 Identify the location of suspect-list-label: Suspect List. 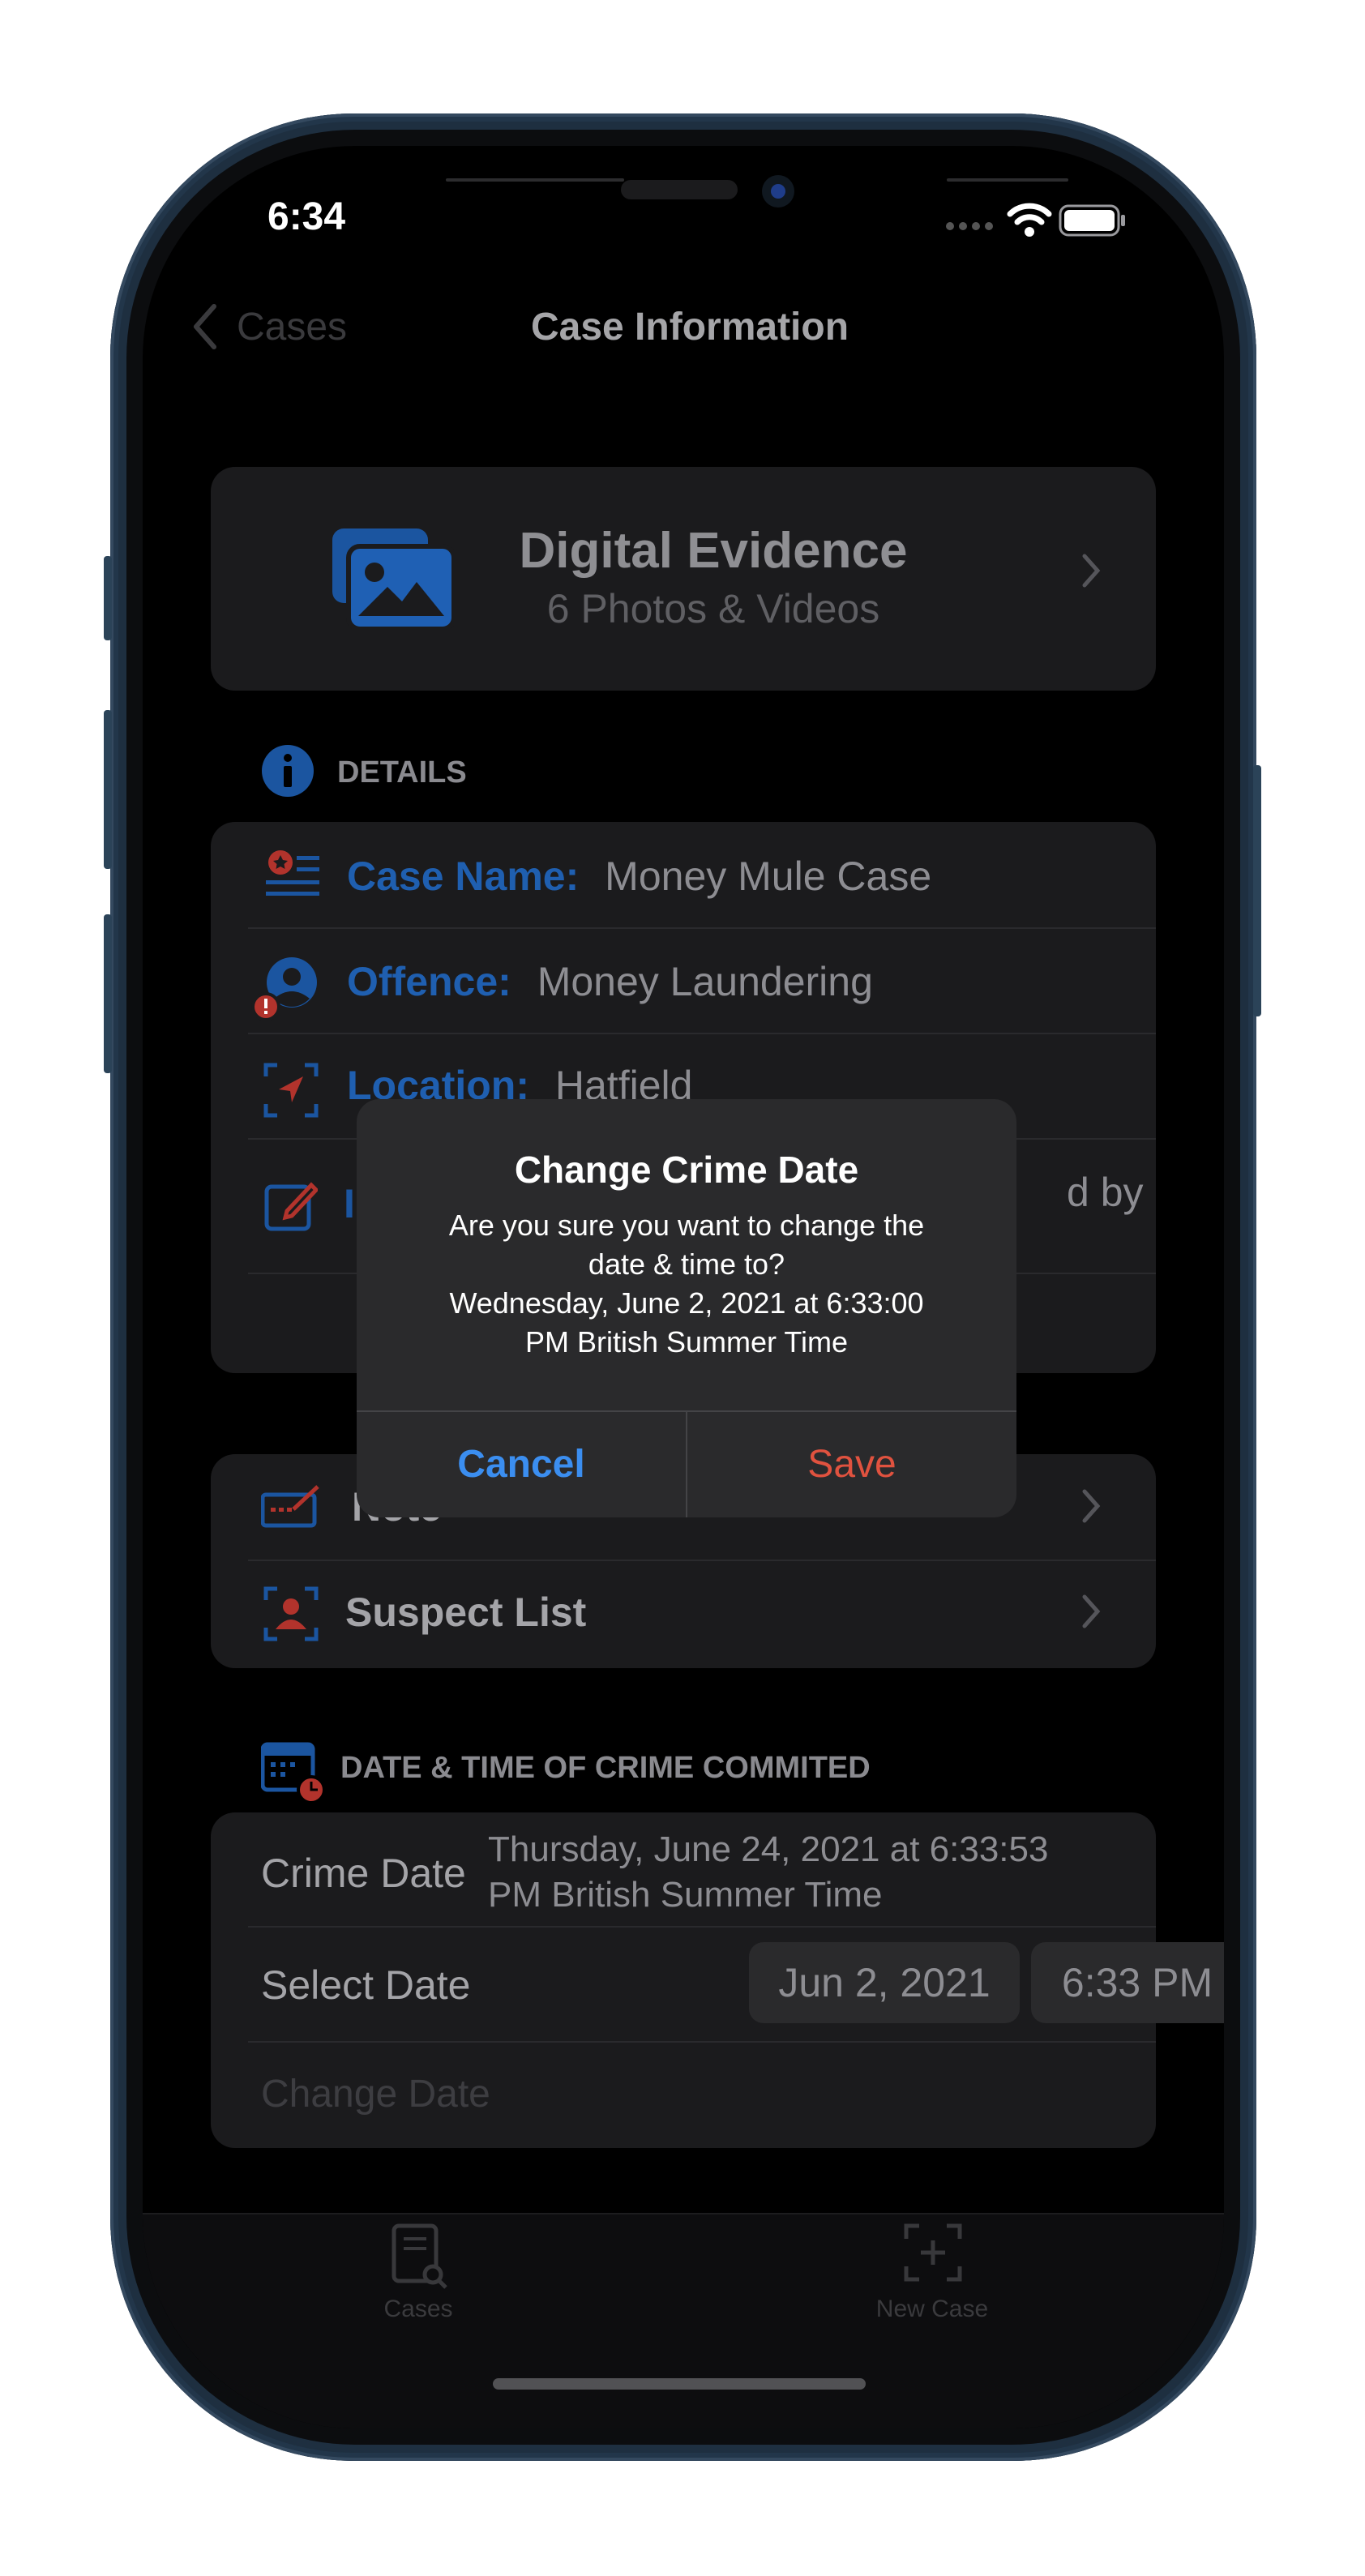
(465, 1612).